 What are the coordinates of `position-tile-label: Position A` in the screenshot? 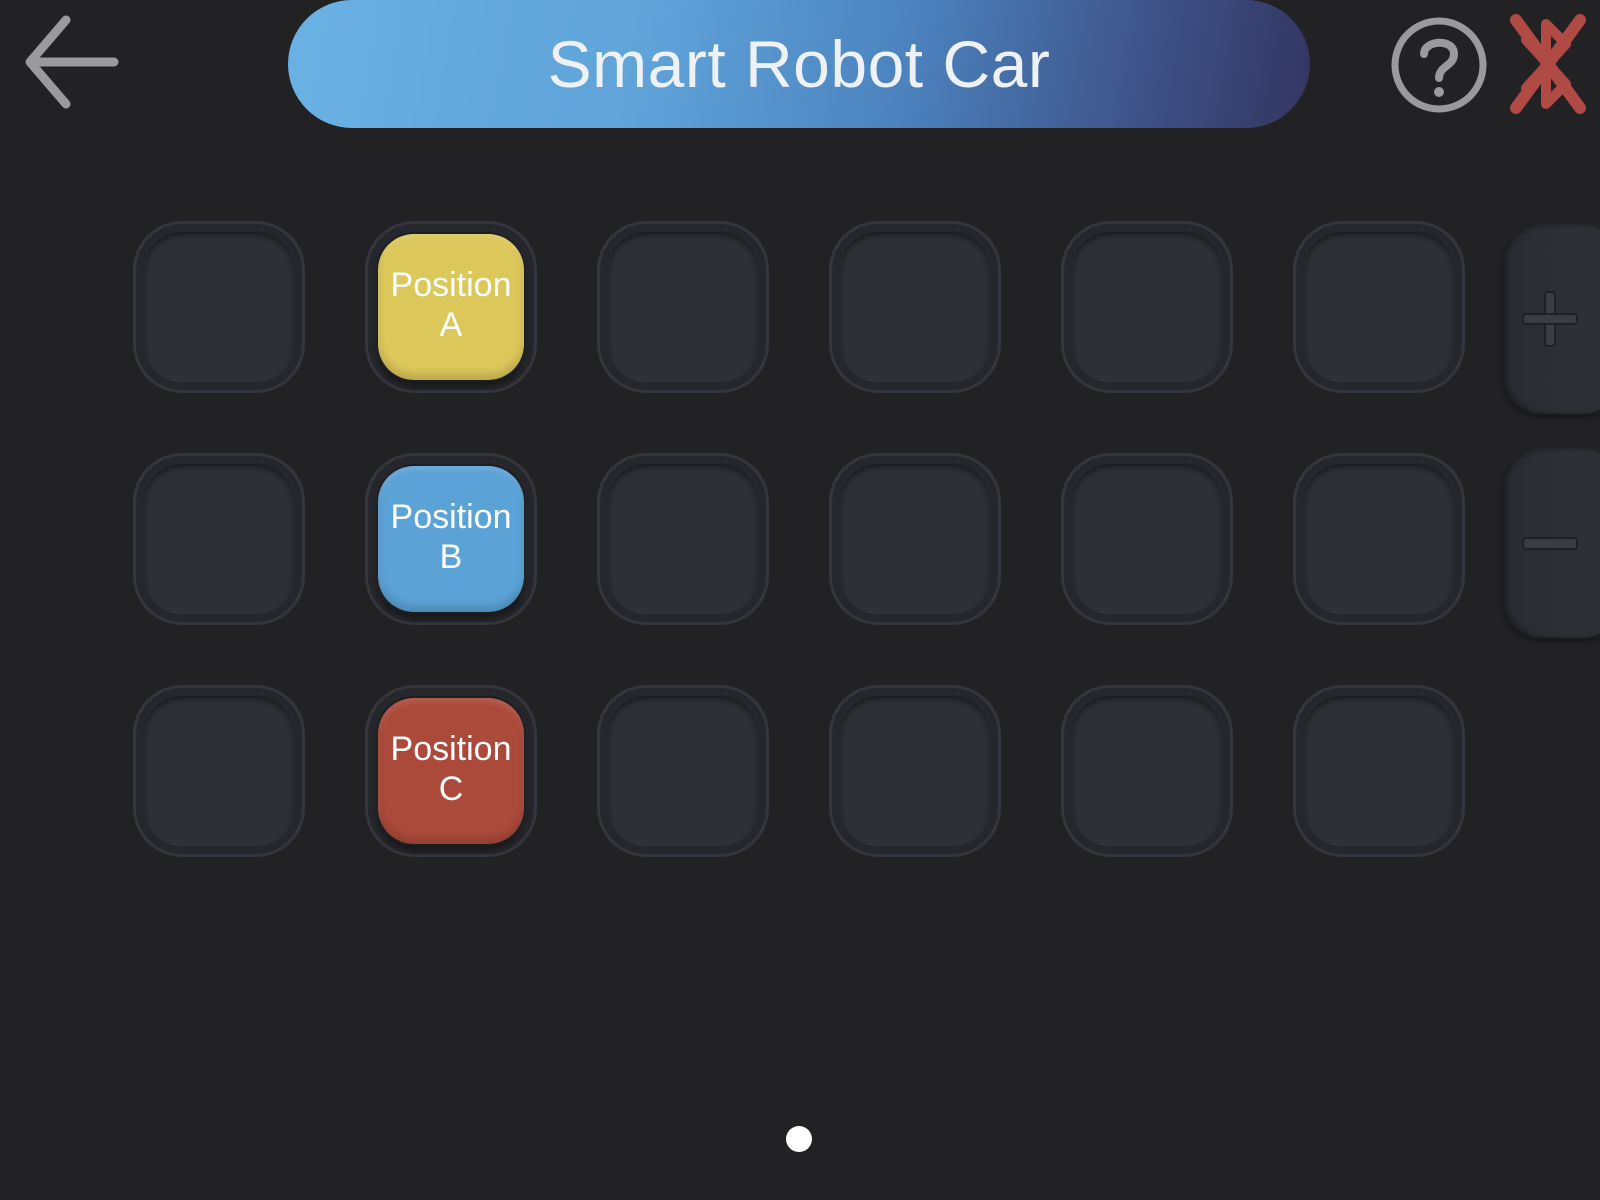 It's located at (451, 305).